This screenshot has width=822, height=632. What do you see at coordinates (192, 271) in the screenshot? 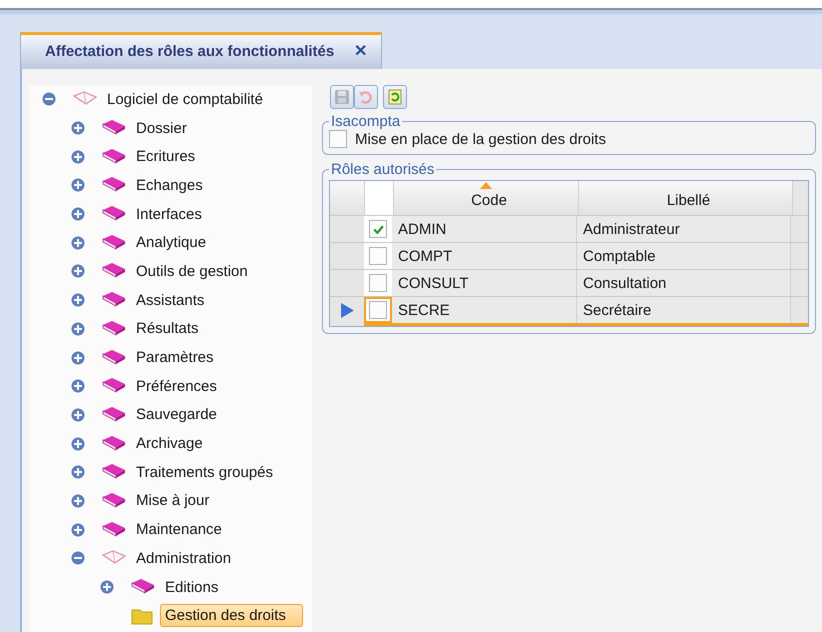
I see `tree-item: Outils de gestion` at bounding box center [192, 271].